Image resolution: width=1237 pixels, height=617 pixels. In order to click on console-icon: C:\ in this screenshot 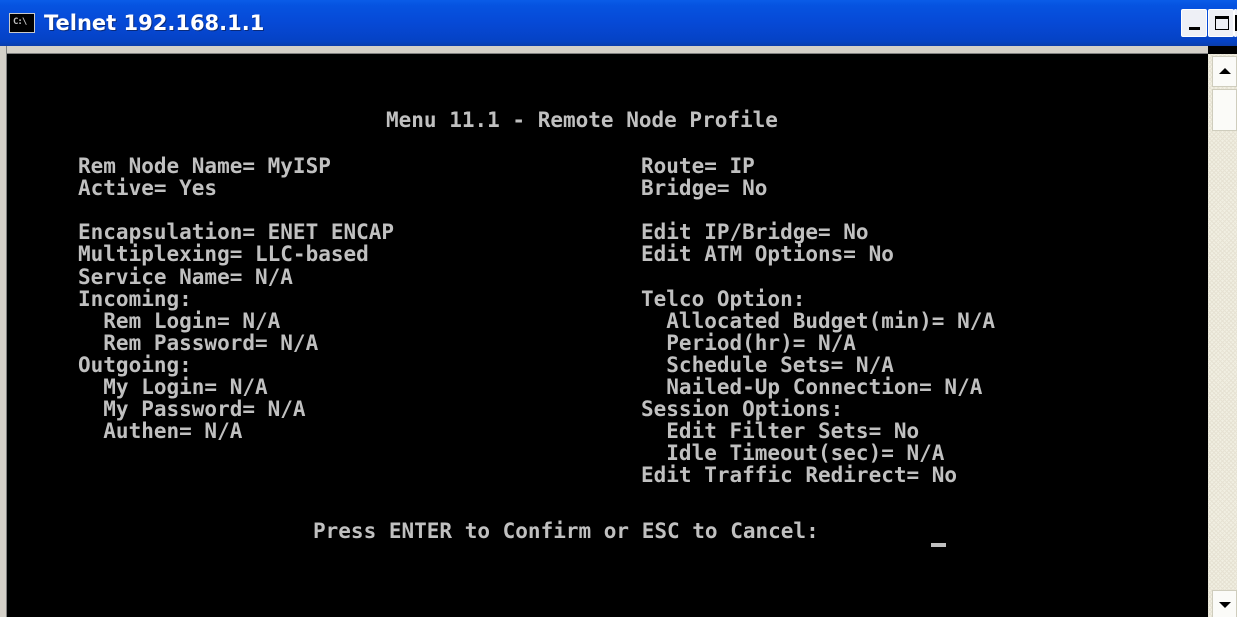, I will do `click(22, 23)`.